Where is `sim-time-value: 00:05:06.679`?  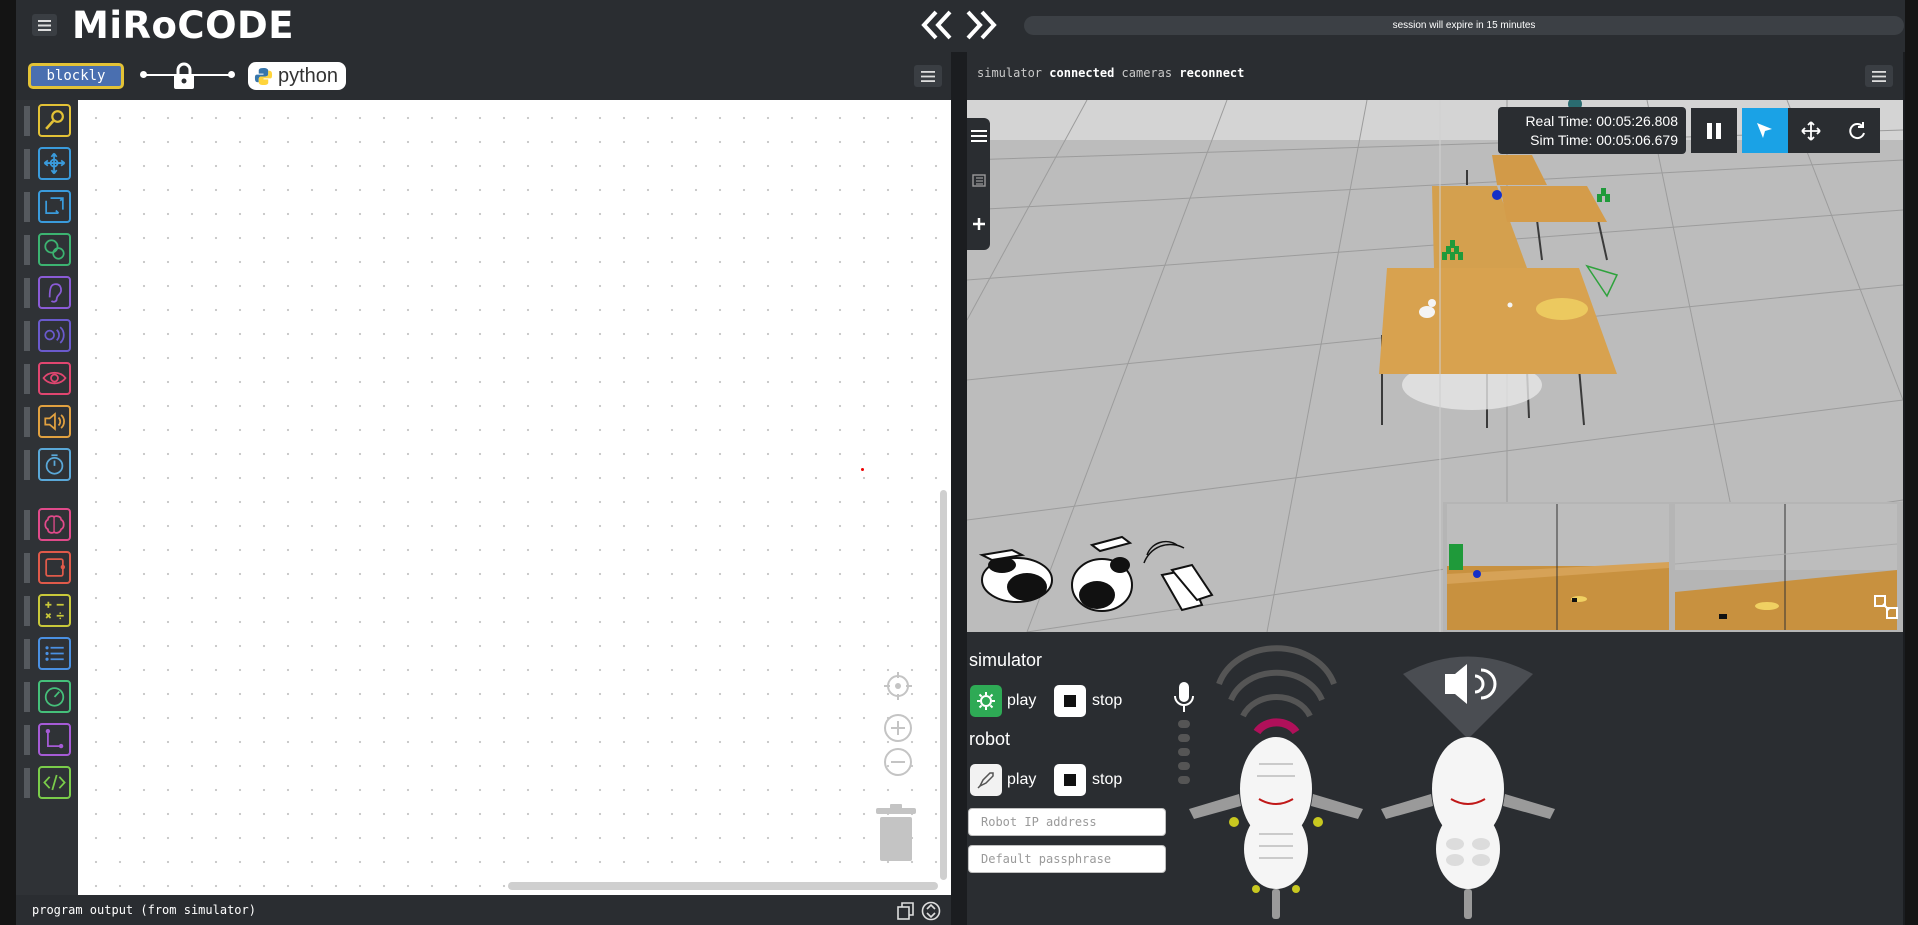
sim-time-value: 00:05:06.679 is located at coordinates (1637, 140).